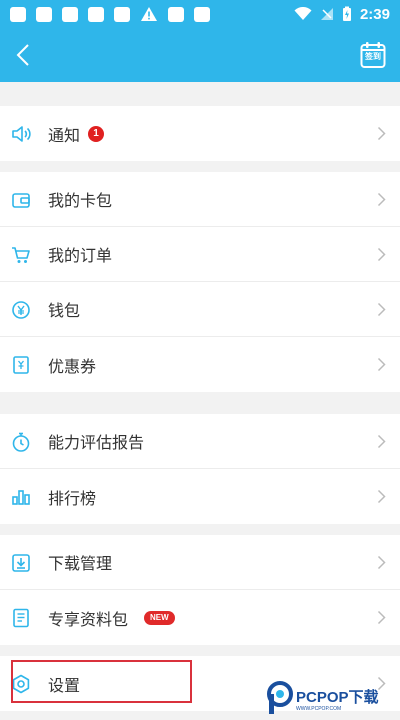 This screenshot has width=400, height=720. I want to click on status-bar: 2:39, so click(200, 14).